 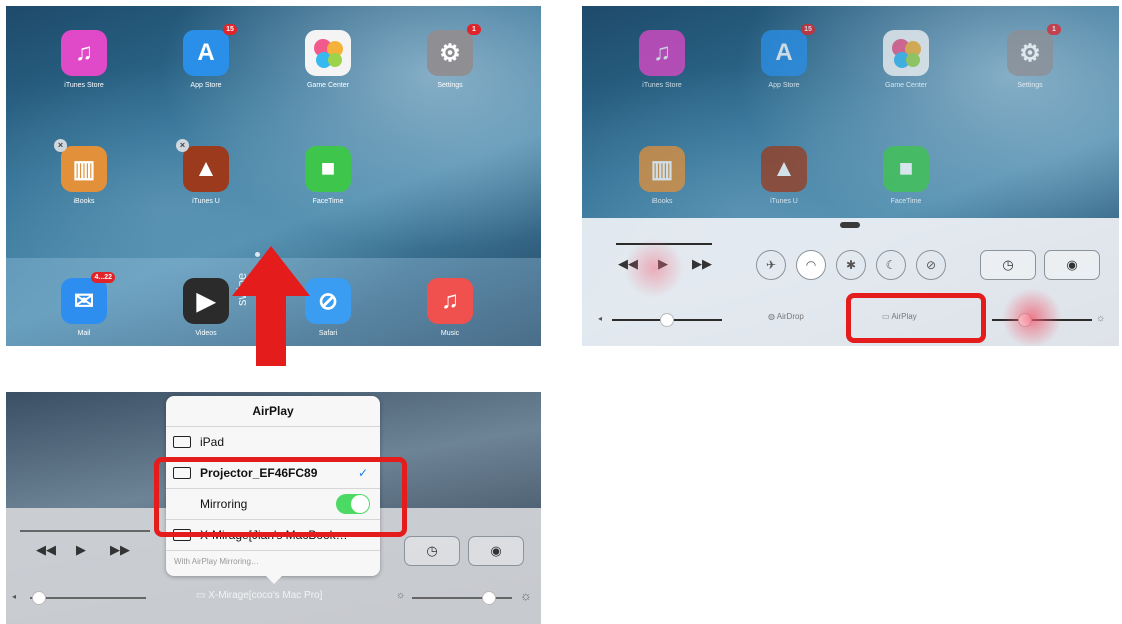 I want to click on chevron-down-icon, so click(x=850, y=225).